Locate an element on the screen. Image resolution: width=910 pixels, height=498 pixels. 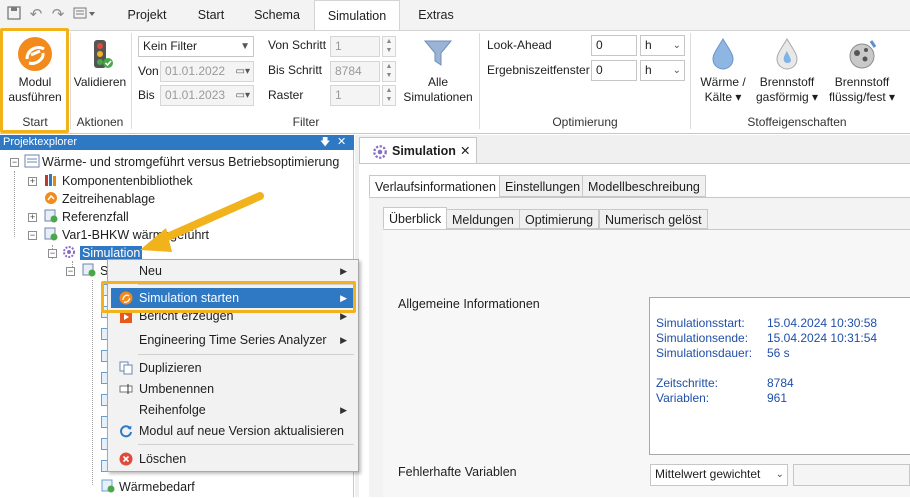
menu-item-duplizieren: Duplizieren is located at coordinates (233, 368).